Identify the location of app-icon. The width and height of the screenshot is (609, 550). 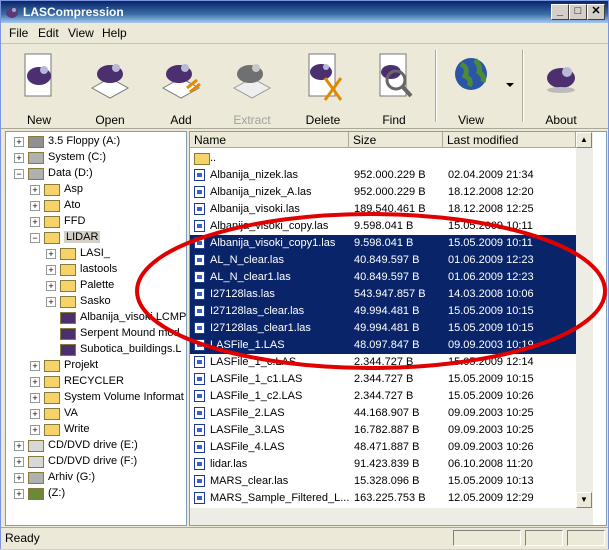
(12, 13).